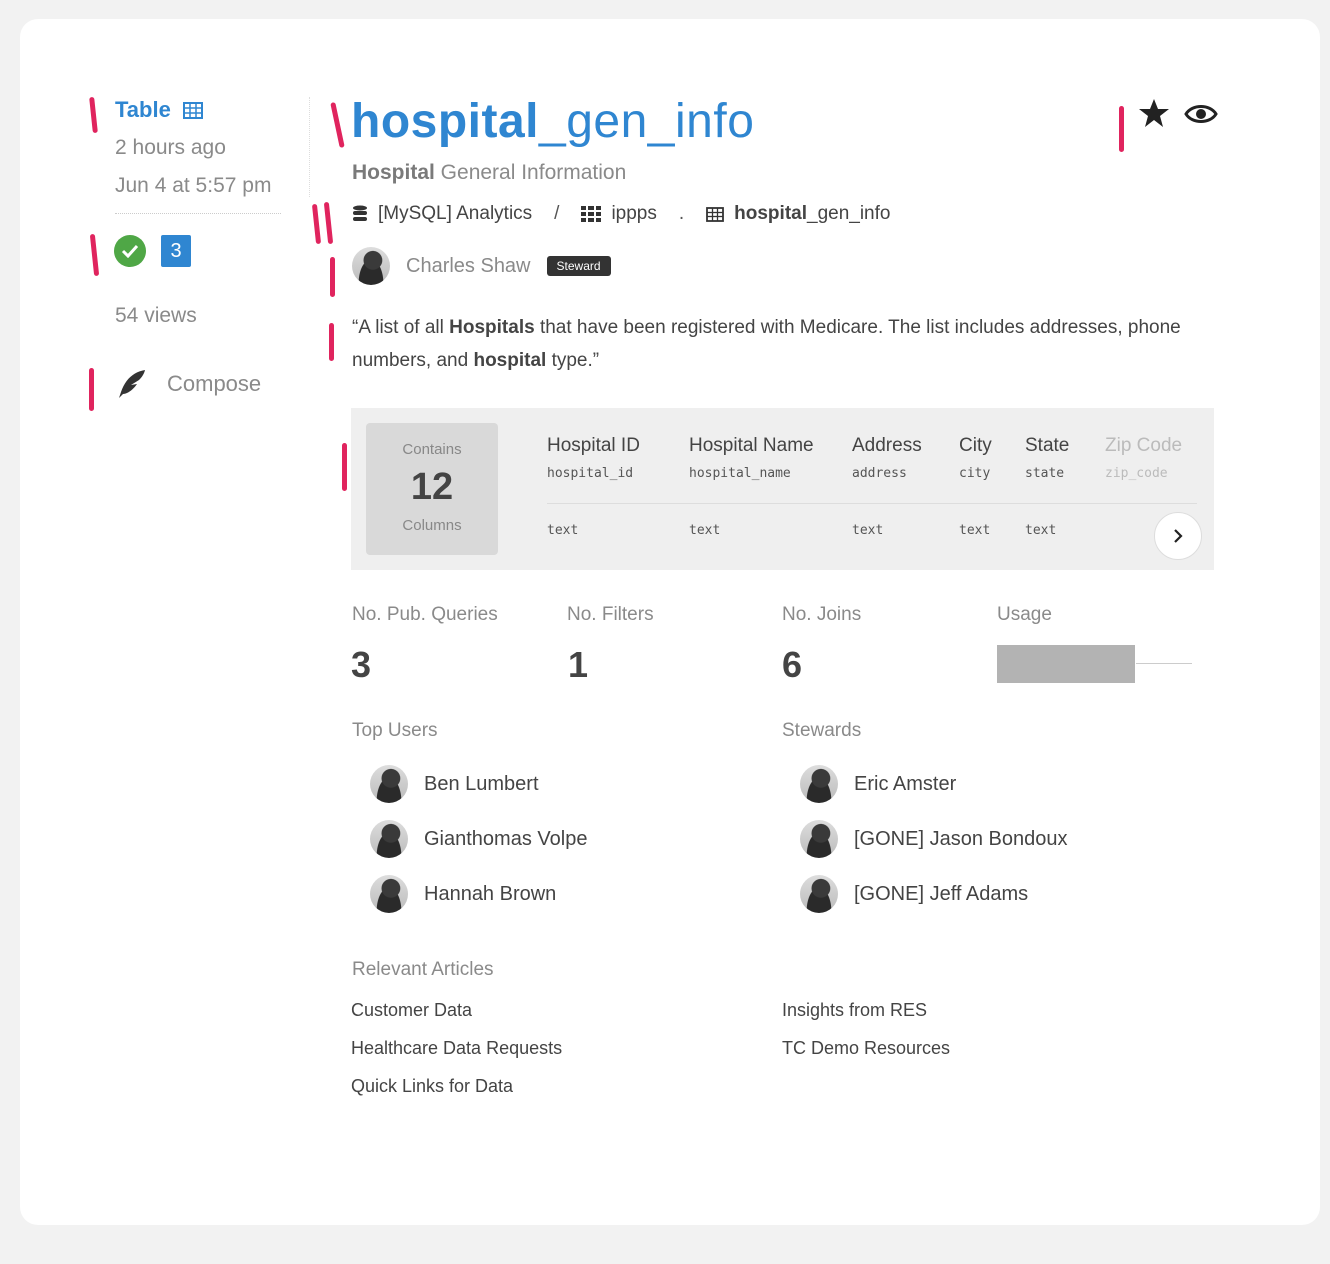 The width and height of the screenshot is (1330, 1264). I want to click on quill-icon, so click(132, 384).